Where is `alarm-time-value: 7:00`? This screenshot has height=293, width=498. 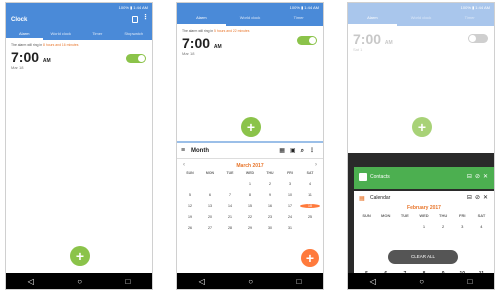
alarm-time-value: 7:00 is located at coordinates (196, 43).